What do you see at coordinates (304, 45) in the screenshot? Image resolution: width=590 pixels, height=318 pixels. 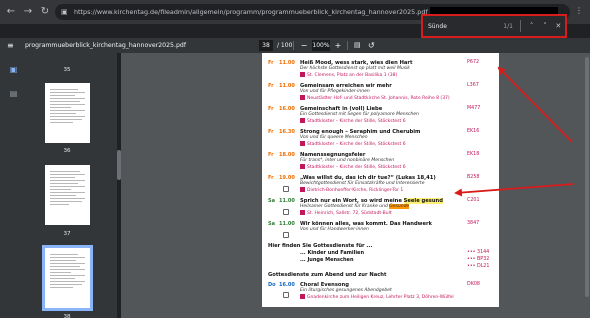 I see `zoom-out-button: −` at bounding box center [304, 45].